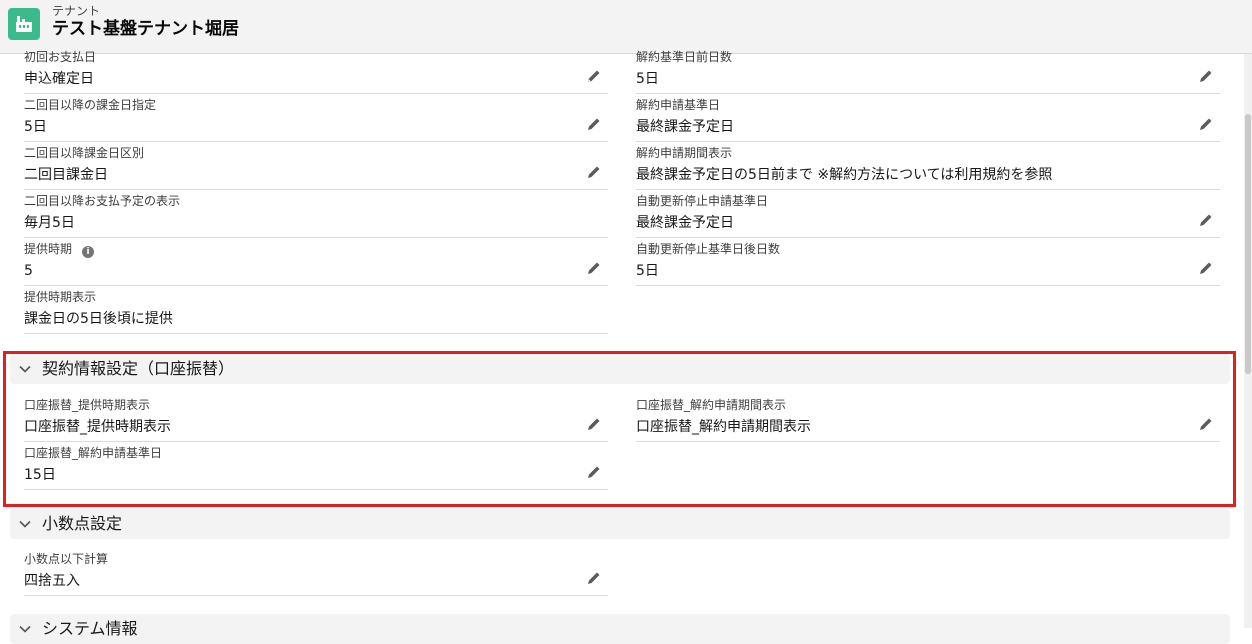 The height and width of the screenshot is (644, 1252). I want to click on field-label: 二回目以降の課金日指定, so click(90, 105).